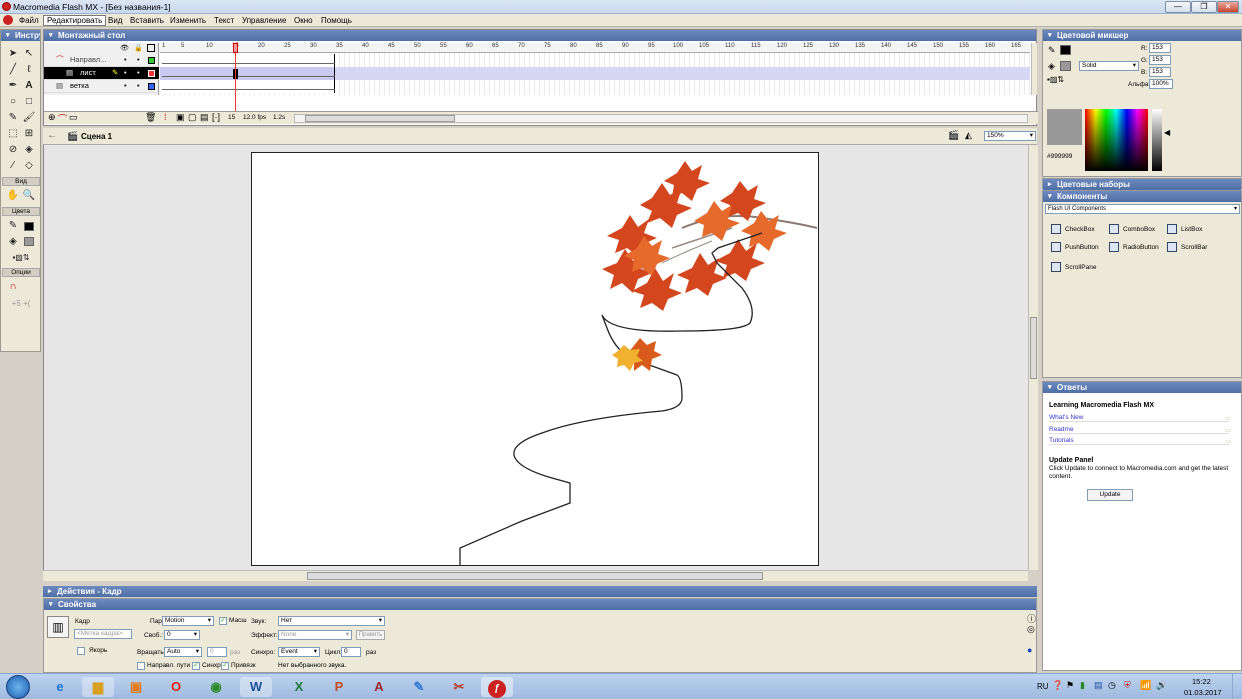  I want to click on flag-tray-icon: ⚑, so click(1070, 685).